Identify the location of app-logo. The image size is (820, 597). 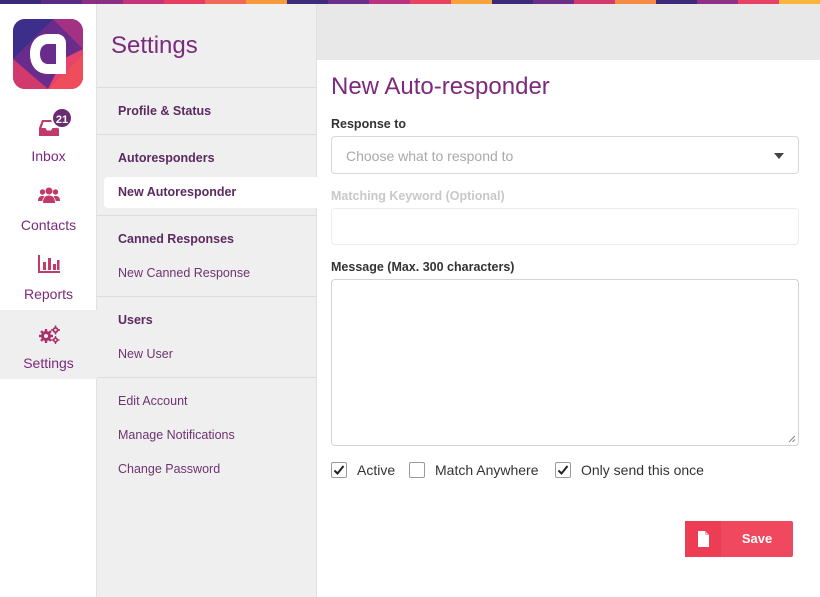
(48, 54).